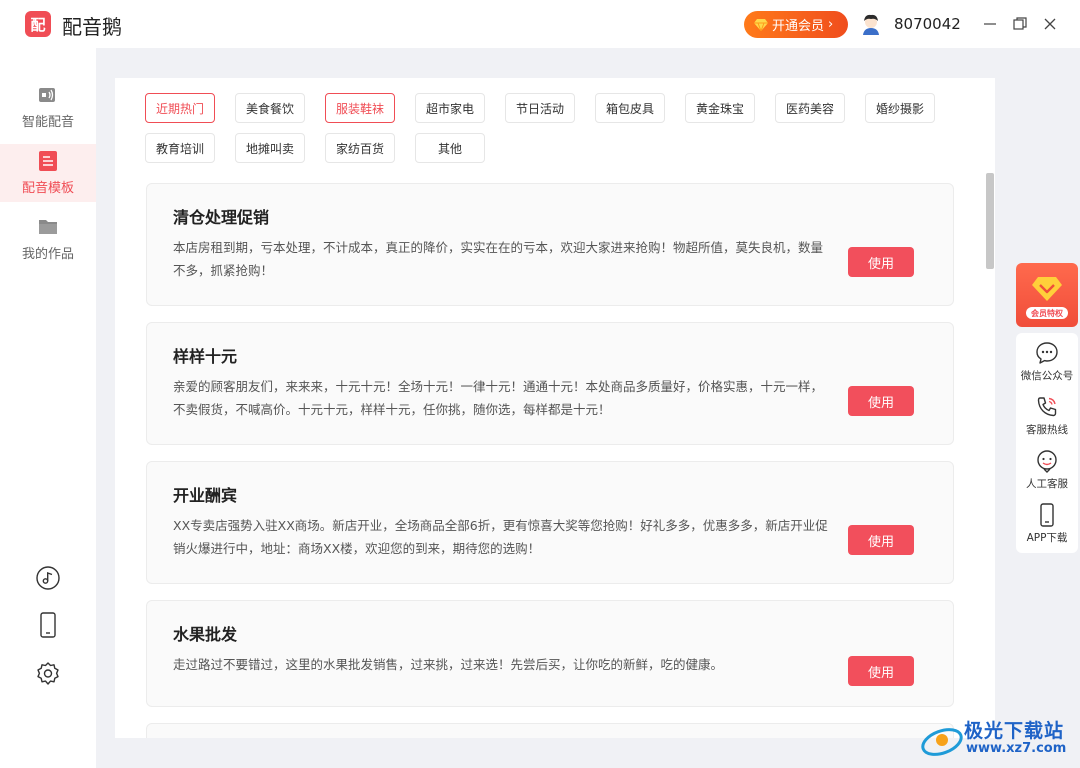 This screenshot has width=1080, height=768. What do you see at coordinates (1047, 475) in the screenshot?
I see `service-item-customer-service: 人工客服` at bounding box center [1047, 475].